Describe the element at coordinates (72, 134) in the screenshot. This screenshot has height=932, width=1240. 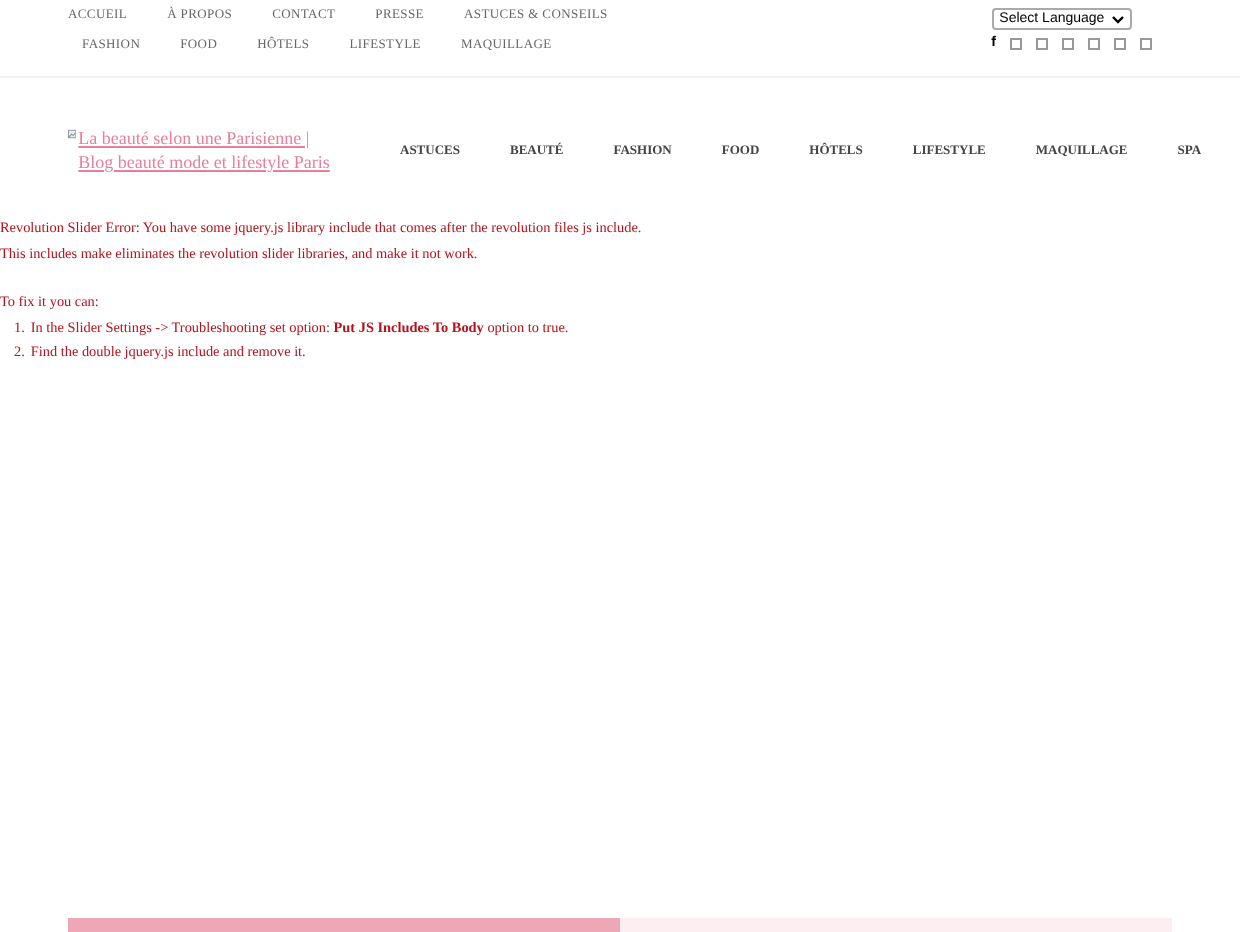
I see `broken-image-icon` at that location.